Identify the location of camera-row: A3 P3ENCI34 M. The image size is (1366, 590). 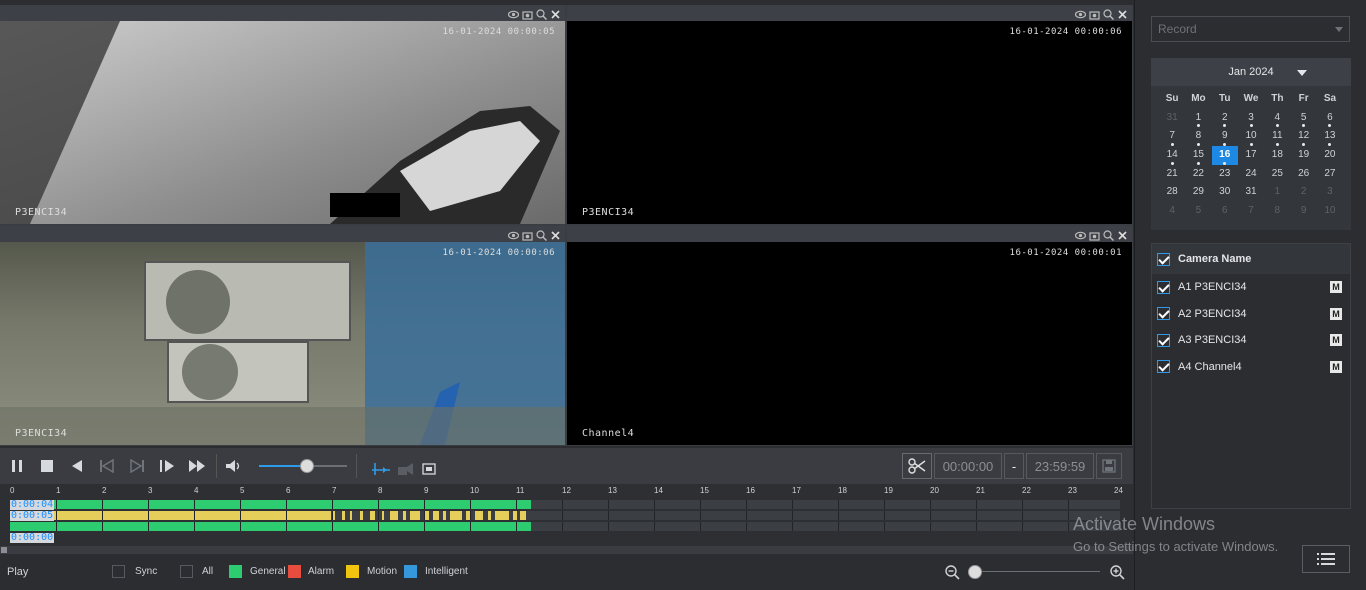
(1251, 340).